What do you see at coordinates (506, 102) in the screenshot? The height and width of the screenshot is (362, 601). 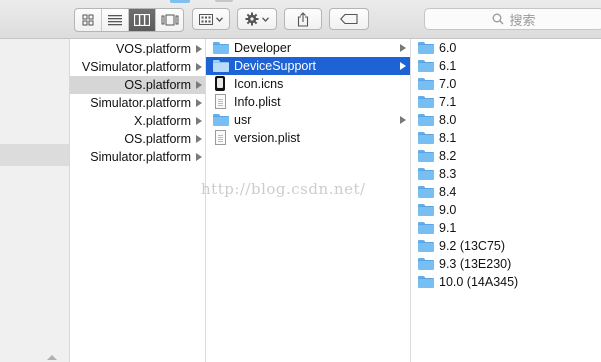 I see `list-item: 7.1` at bounding box center [506, 102].